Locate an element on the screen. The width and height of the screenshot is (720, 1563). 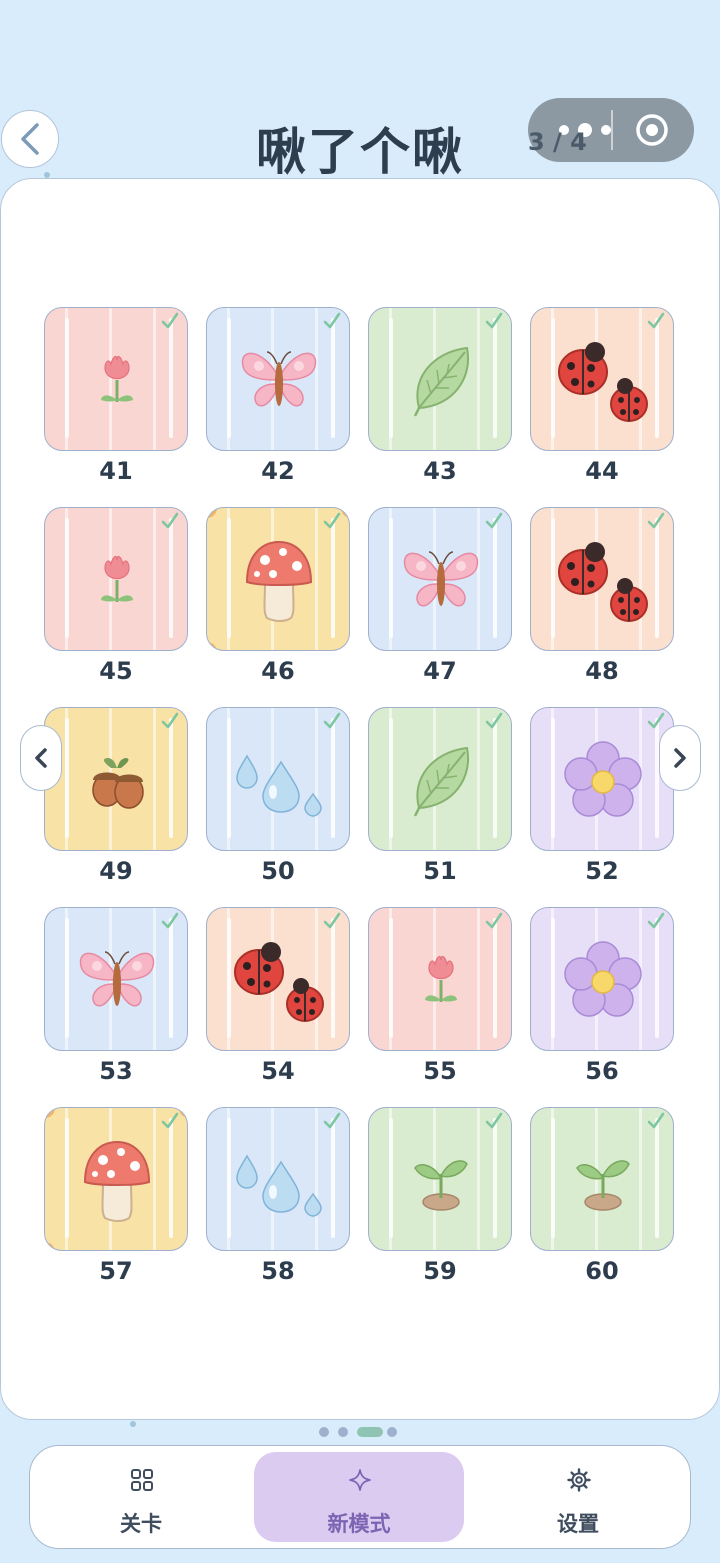
level-number: 59 is located at coordinates (440, 1271).